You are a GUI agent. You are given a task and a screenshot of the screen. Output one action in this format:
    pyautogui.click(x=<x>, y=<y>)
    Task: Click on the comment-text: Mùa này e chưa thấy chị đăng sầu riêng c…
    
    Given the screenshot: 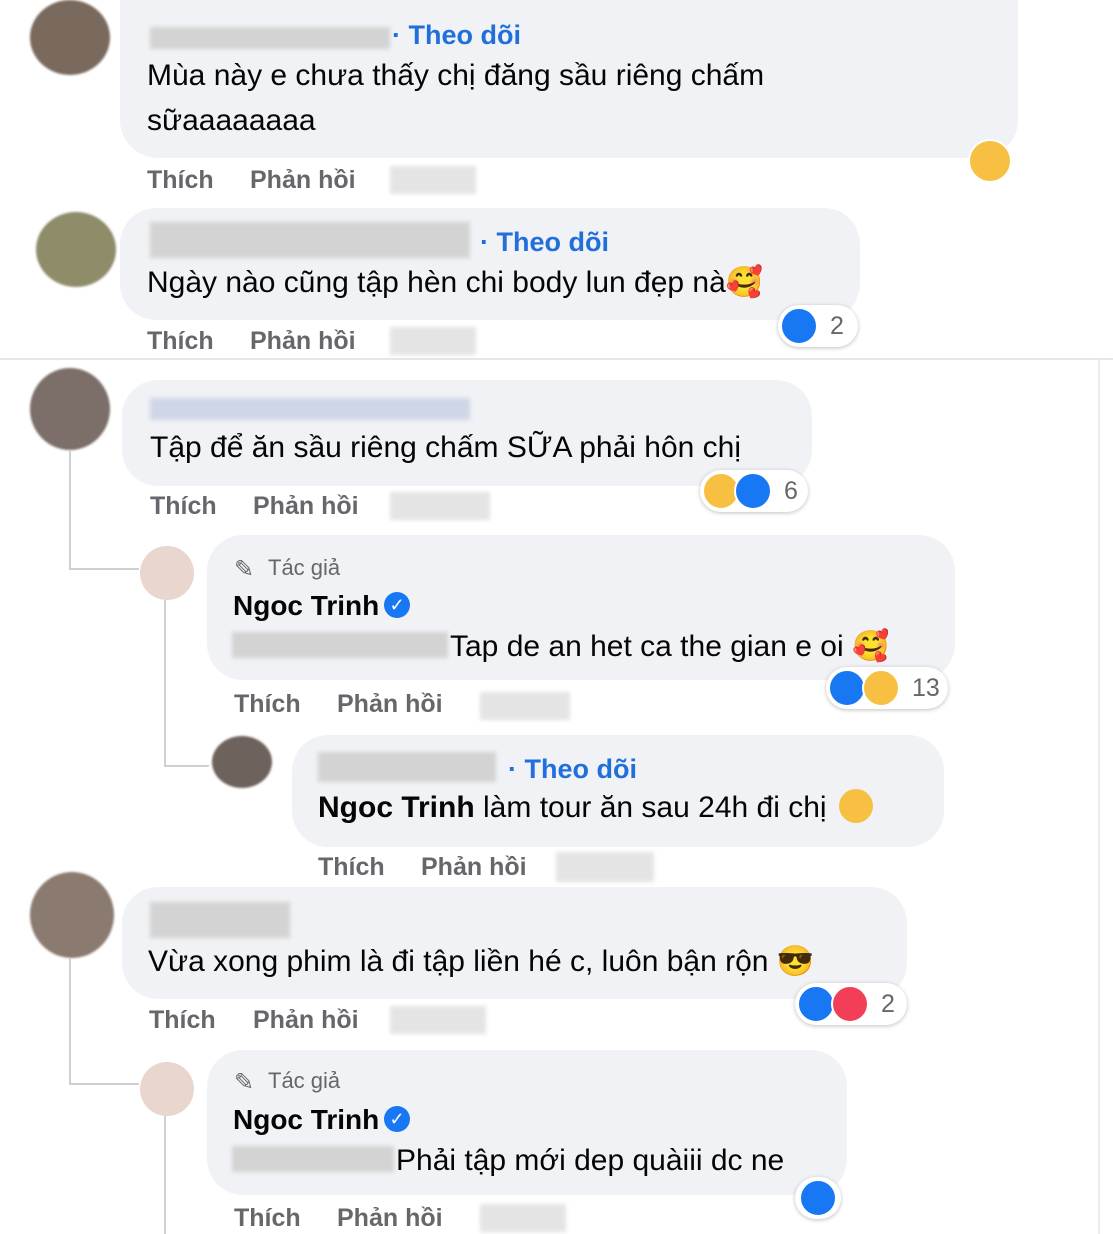 What is the action you would take?
    pyautogui.click(x=456, y=75)
    